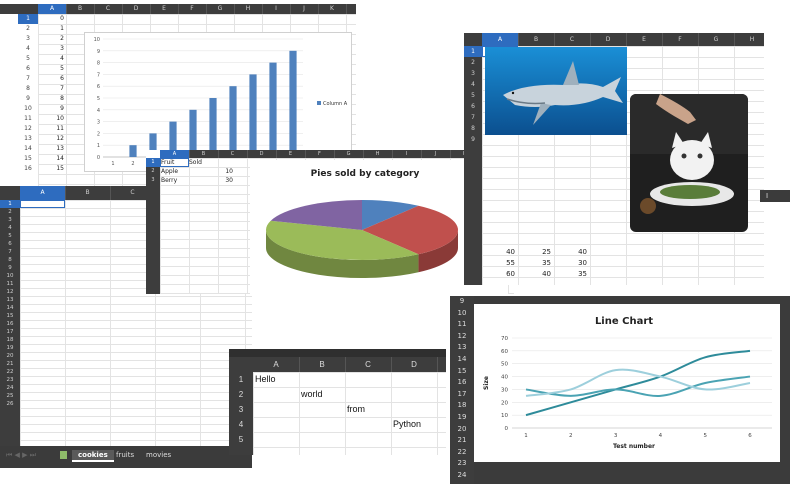  Describe the element at coordinates (473, 165) in the screenshot. I see `row-header-bar: 1 2 3 4 5 6 7 8 9` at that location.